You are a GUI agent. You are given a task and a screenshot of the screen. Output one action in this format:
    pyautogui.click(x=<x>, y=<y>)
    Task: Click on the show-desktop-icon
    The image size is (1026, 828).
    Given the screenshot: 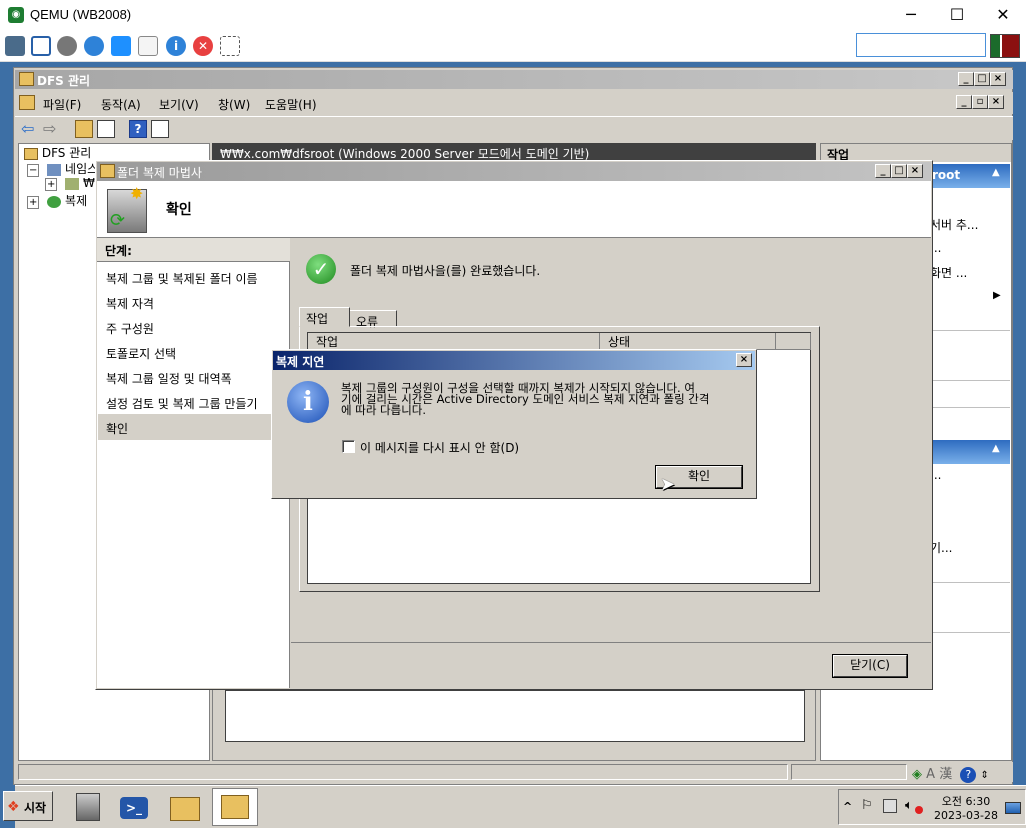 What is the action you would take?
    pyautogui.click(x=1013, y=808)
    